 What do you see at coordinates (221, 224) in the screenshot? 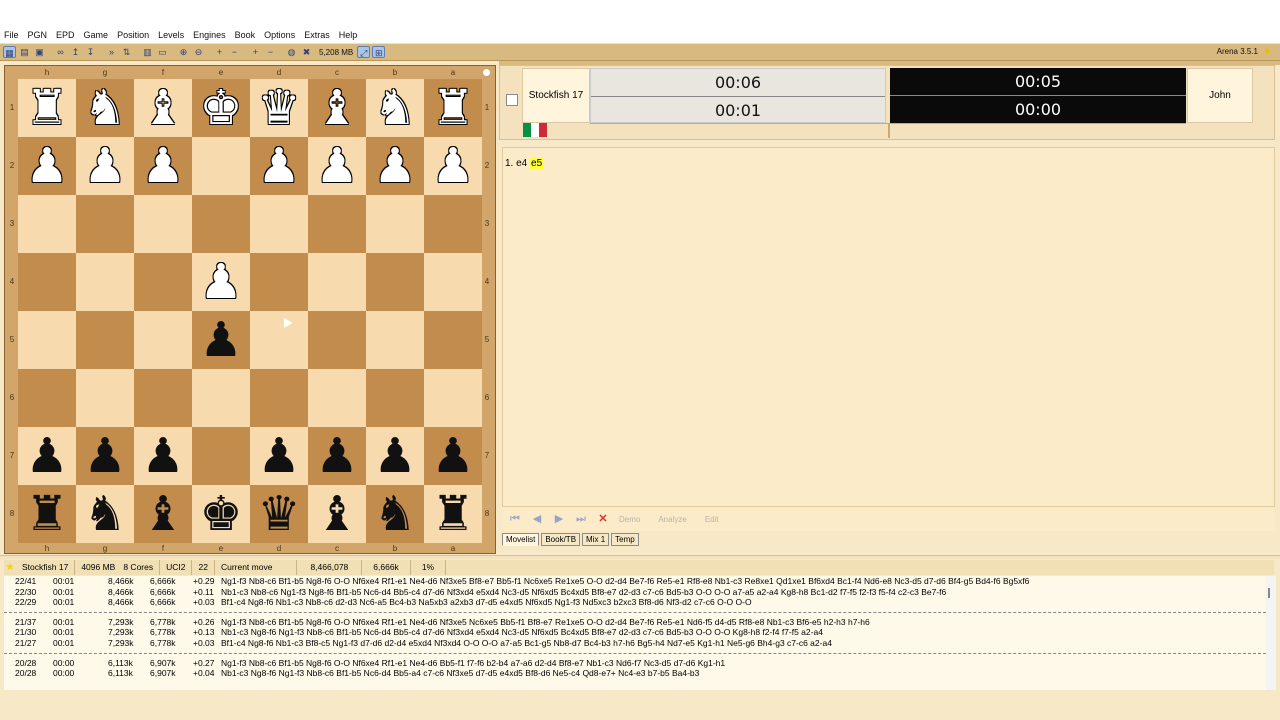
I see `square-e3` at bounding box center [221, 224].